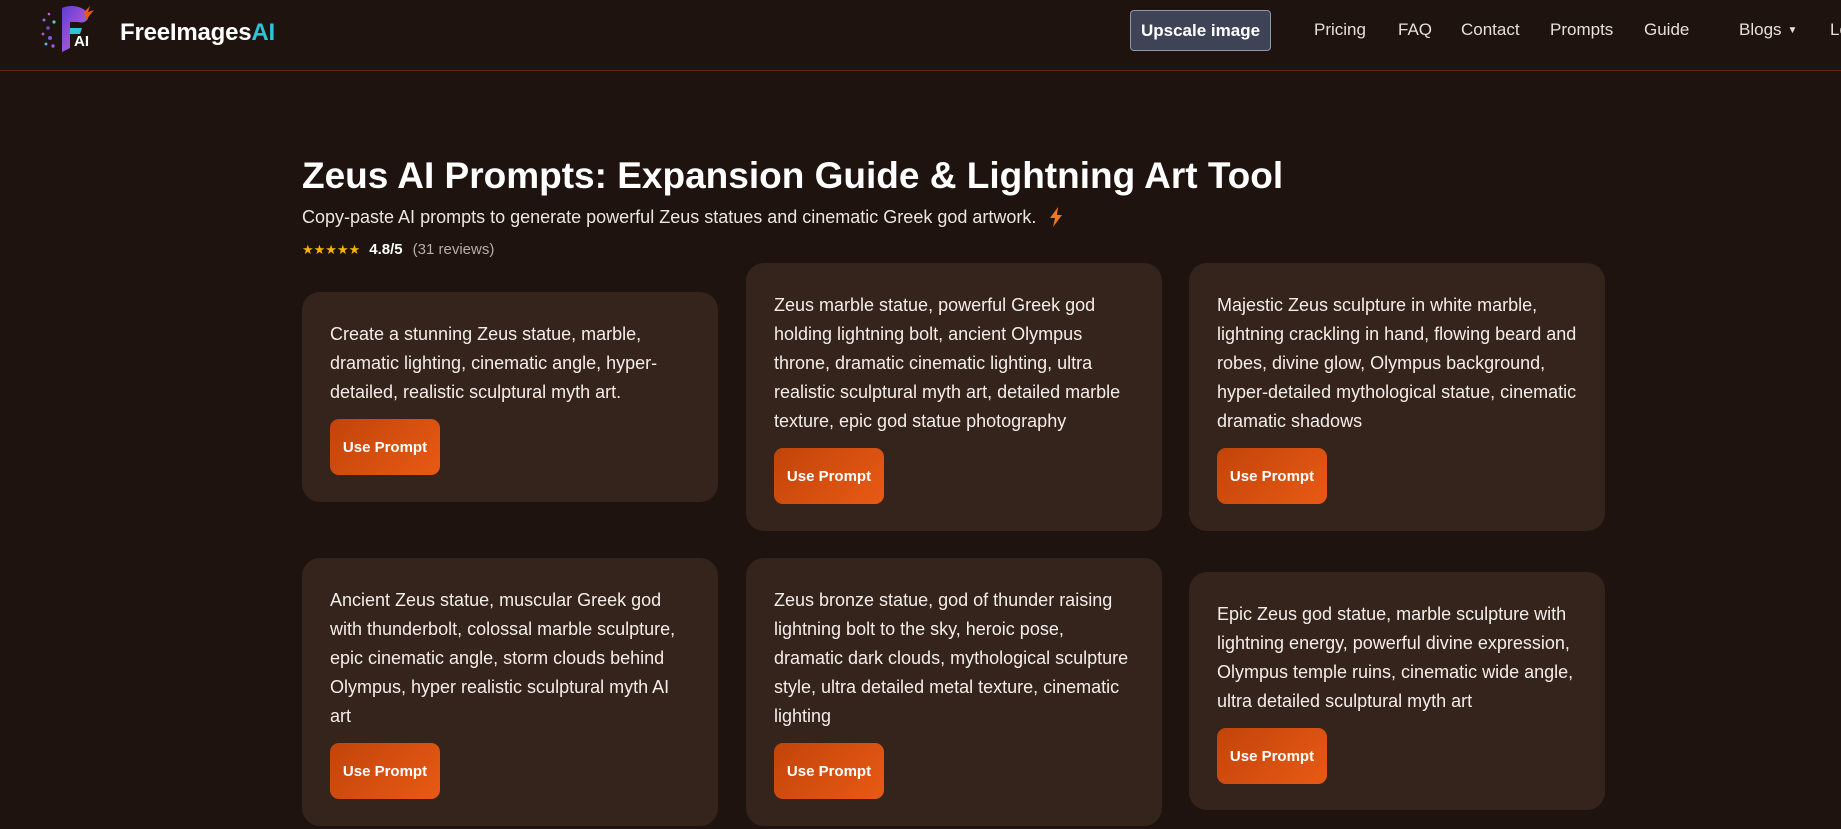 This screenshot has width=1841, height=829. I want to click on rating-score: 4.8/5, so click(386, 249).